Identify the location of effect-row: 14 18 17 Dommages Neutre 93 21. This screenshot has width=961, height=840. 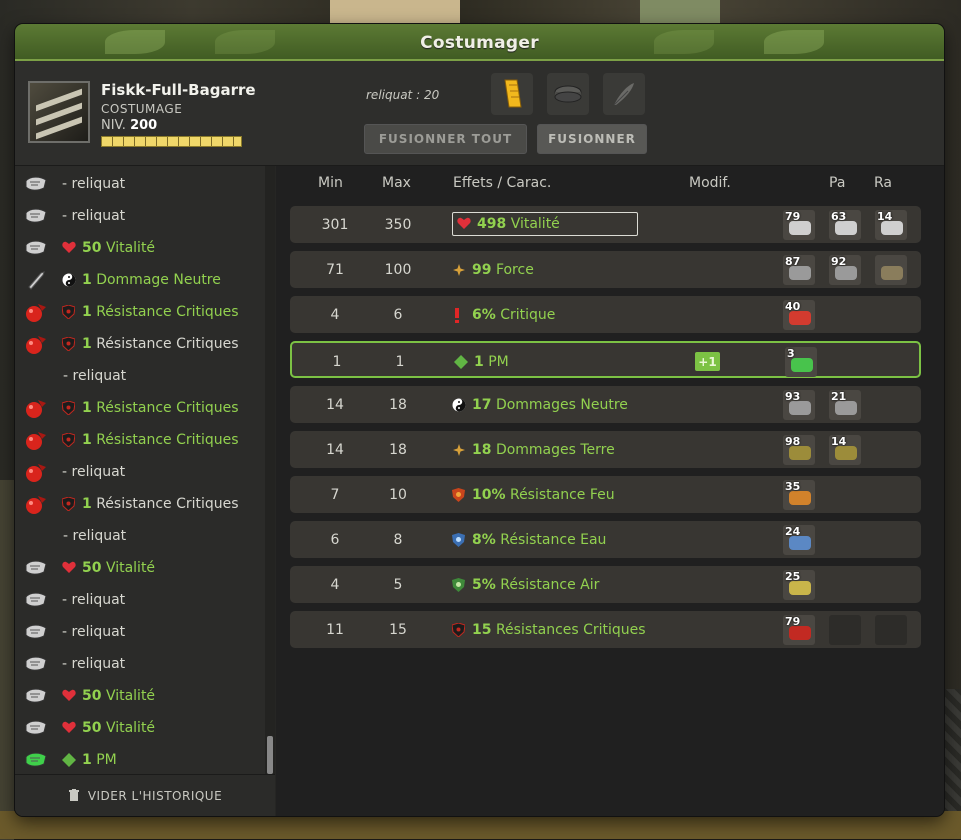
(605, 404).